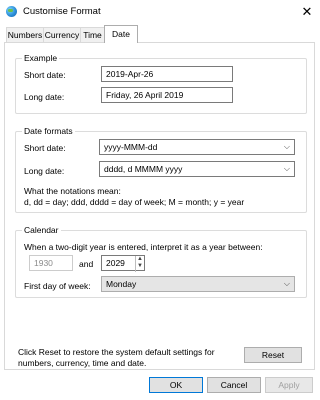  I want to click on to-year-stepper: 2029 ▲ ▼, so click(123, 263).